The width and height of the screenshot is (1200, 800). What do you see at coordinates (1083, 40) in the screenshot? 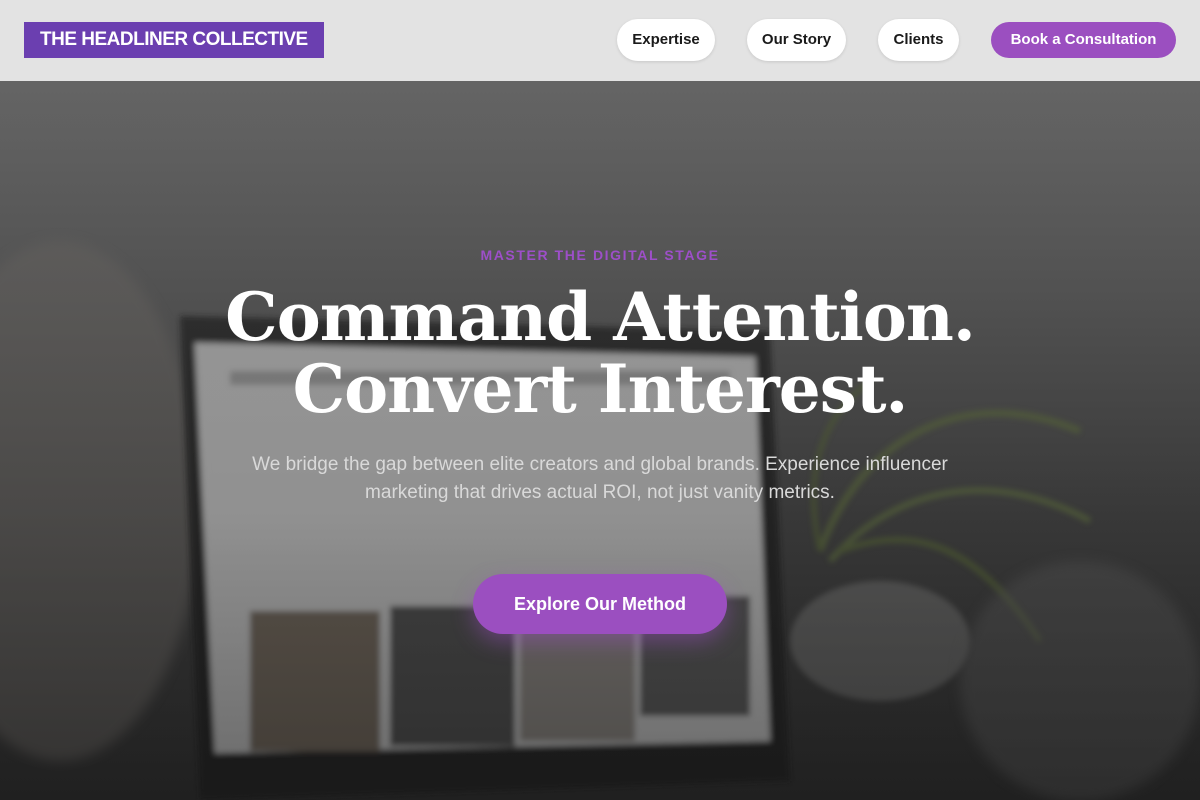
I see `book-consultation-button: Book a Consultation` at bounding box center [1083, 40].